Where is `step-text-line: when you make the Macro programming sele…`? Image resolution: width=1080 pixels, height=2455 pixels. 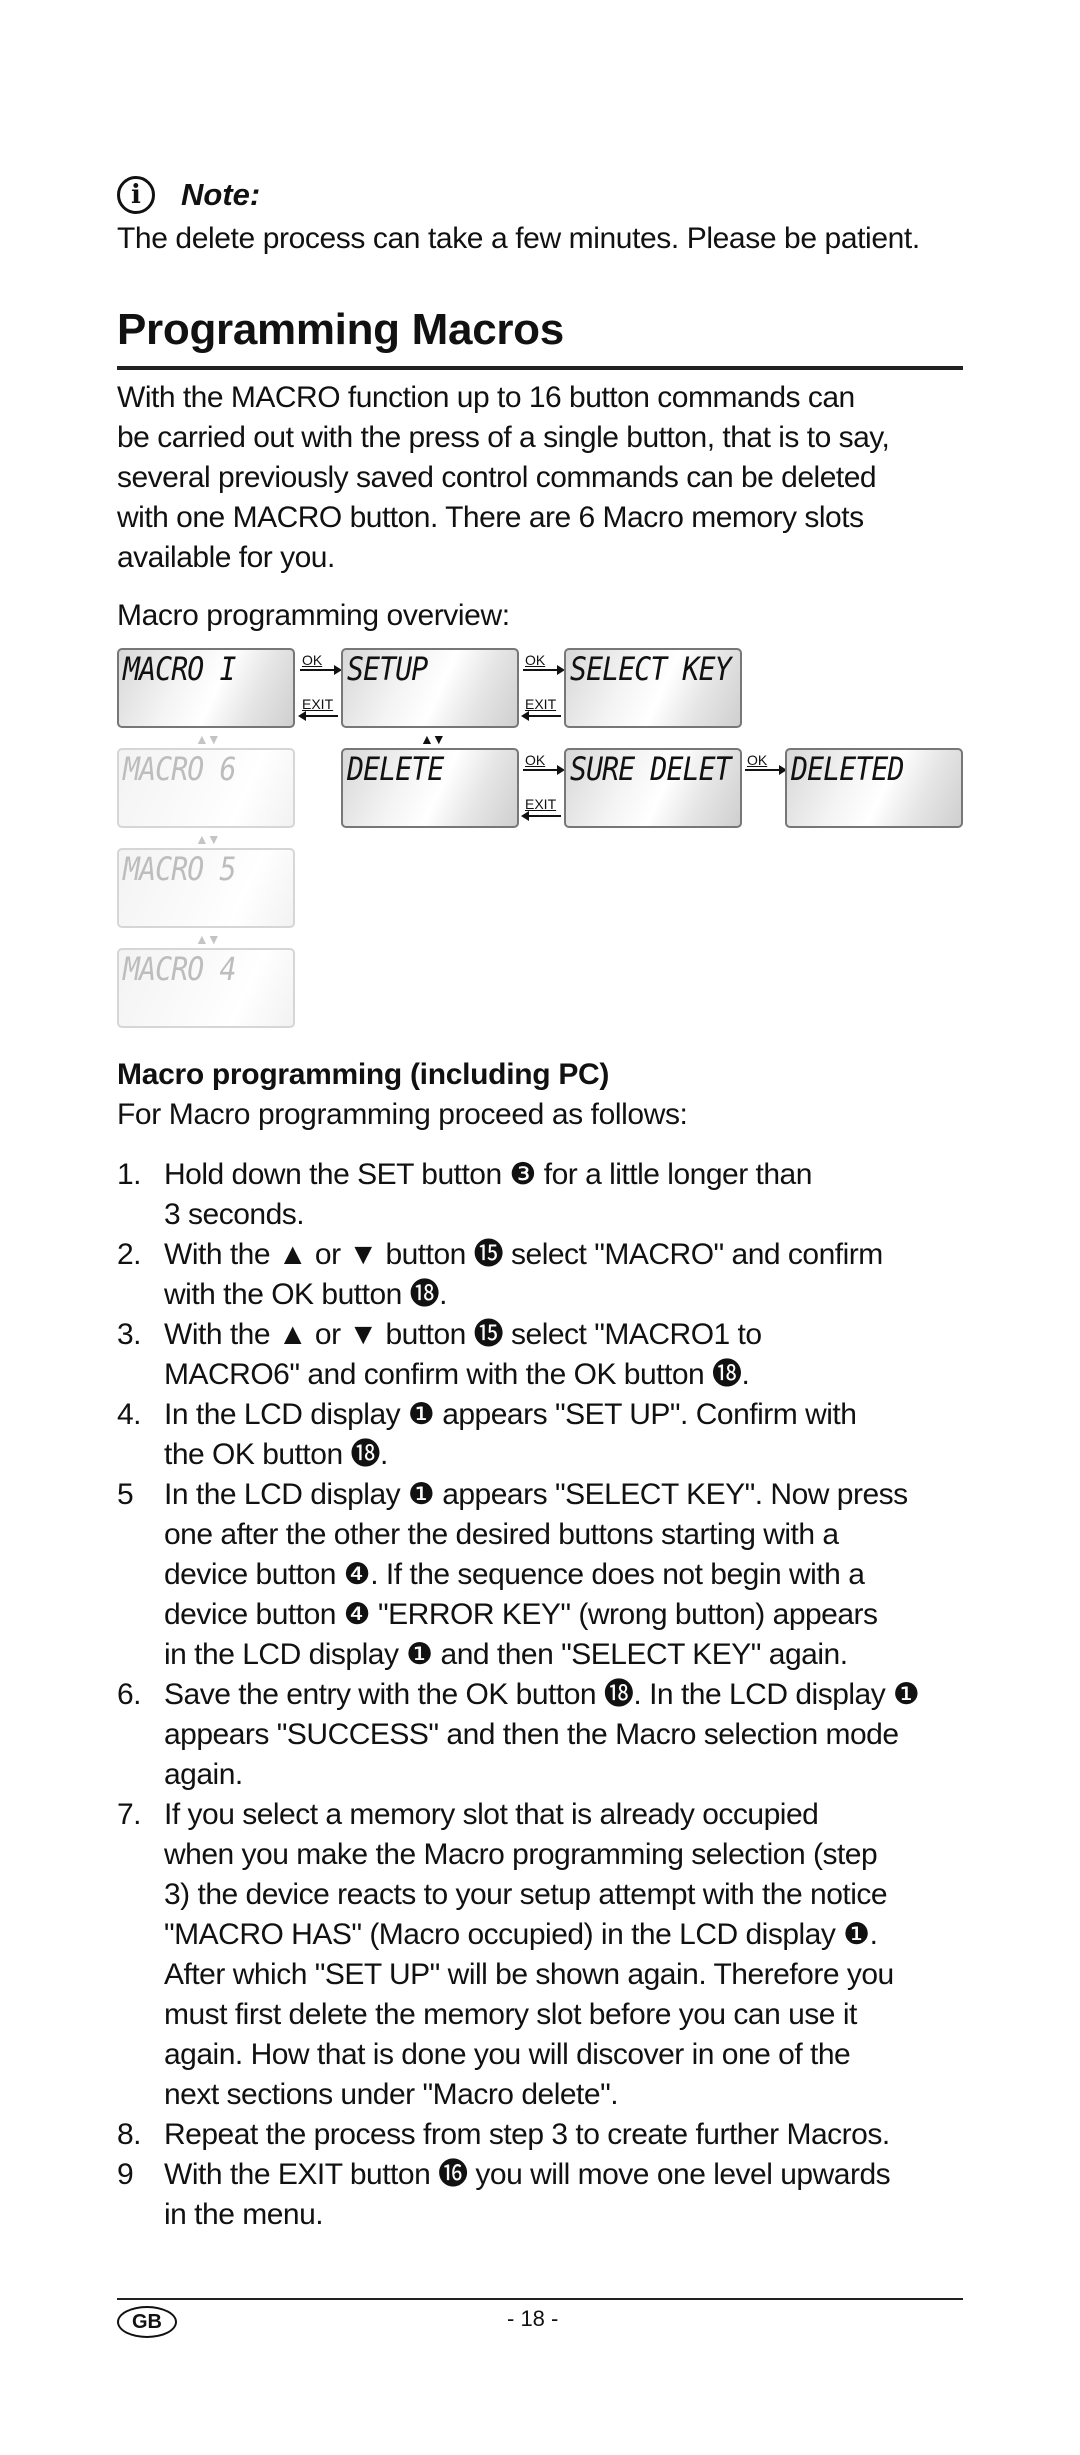 step-text-line: when you make the Macro programming sele… is located at coordinates (521, 1854).